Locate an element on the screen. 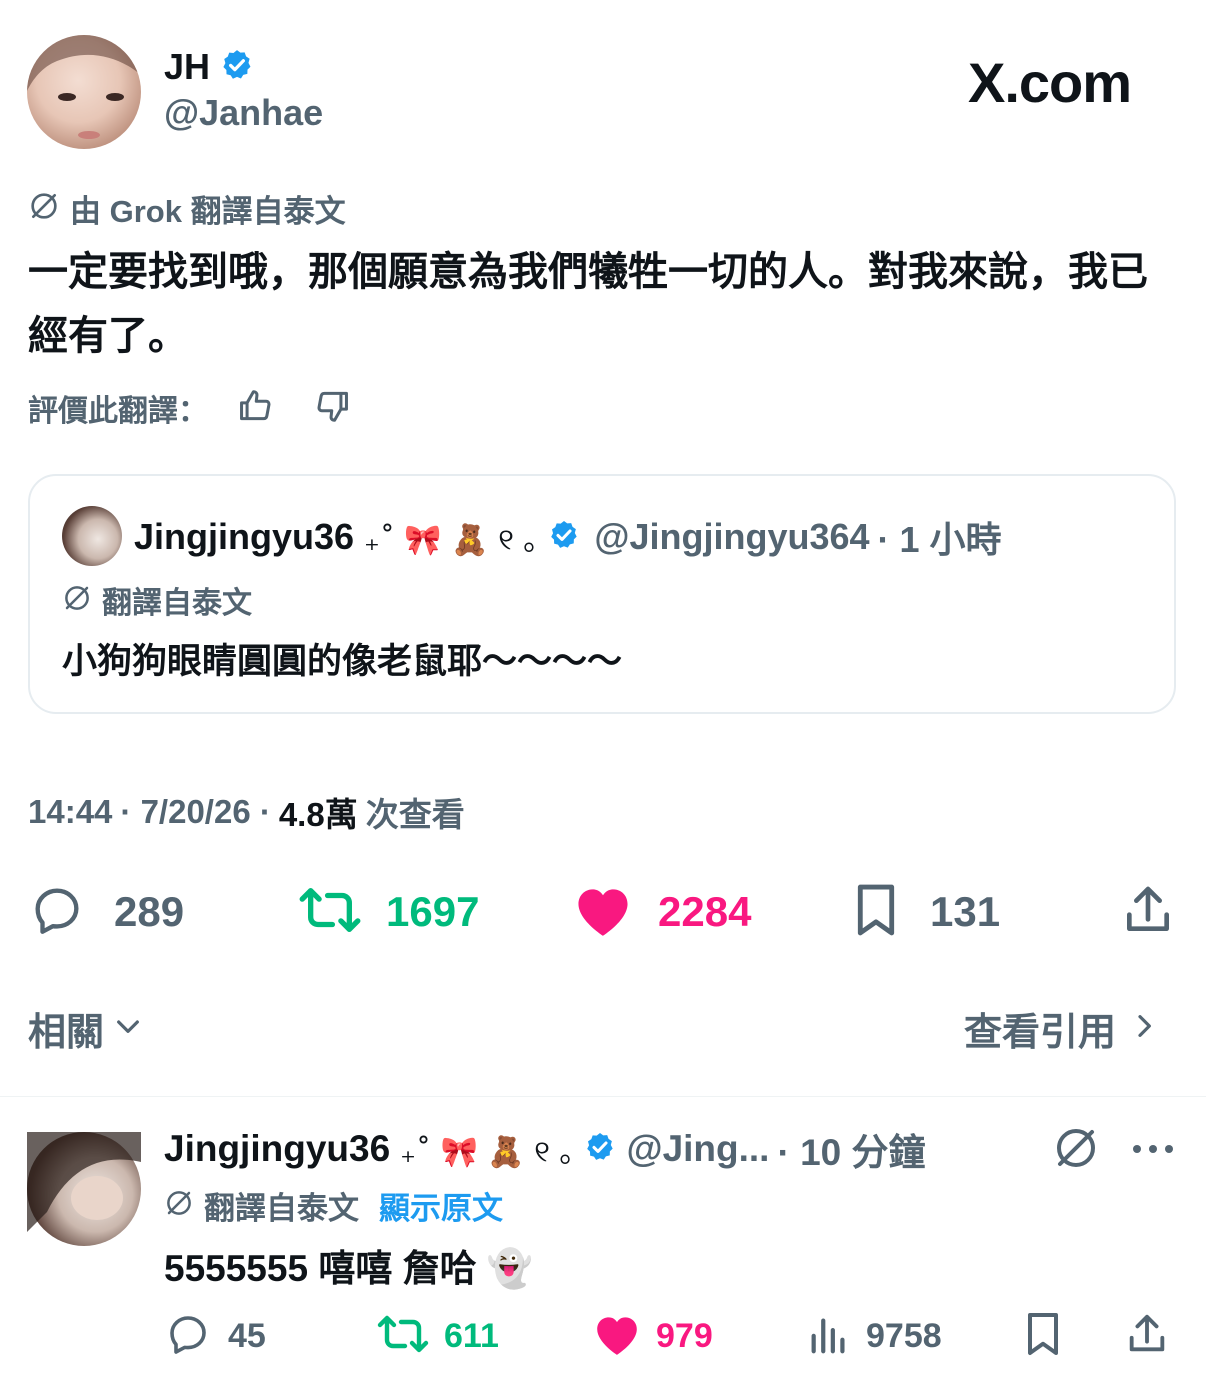 The image size is (1206, 1392). tweet-time: 14:44 is located at coordinates (70, 812).